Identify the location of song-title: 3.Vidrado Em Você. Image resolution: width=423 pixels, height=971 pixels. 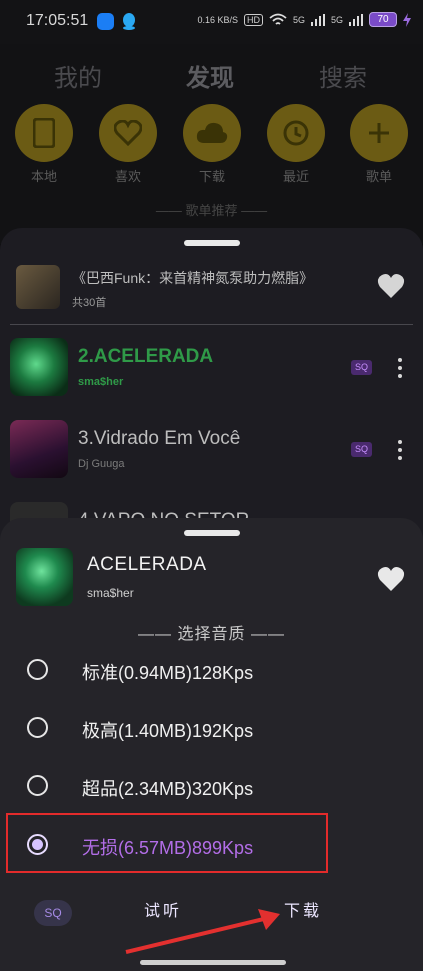
(159, 438).